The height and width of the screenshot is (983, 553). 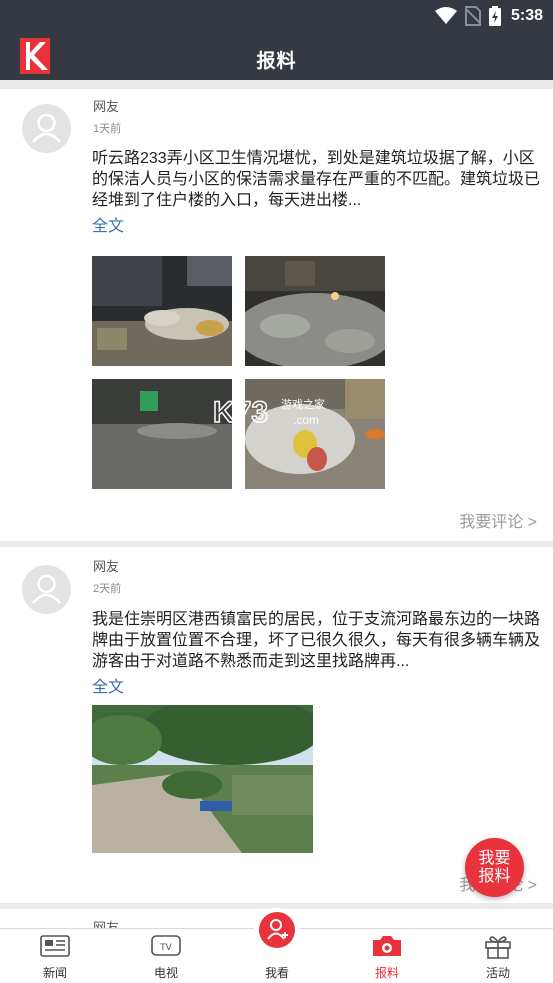 What do you see at coordinates (494, 16) in the screenshot?
I see `battery-charging-icon` at bounding box center [494, 16].